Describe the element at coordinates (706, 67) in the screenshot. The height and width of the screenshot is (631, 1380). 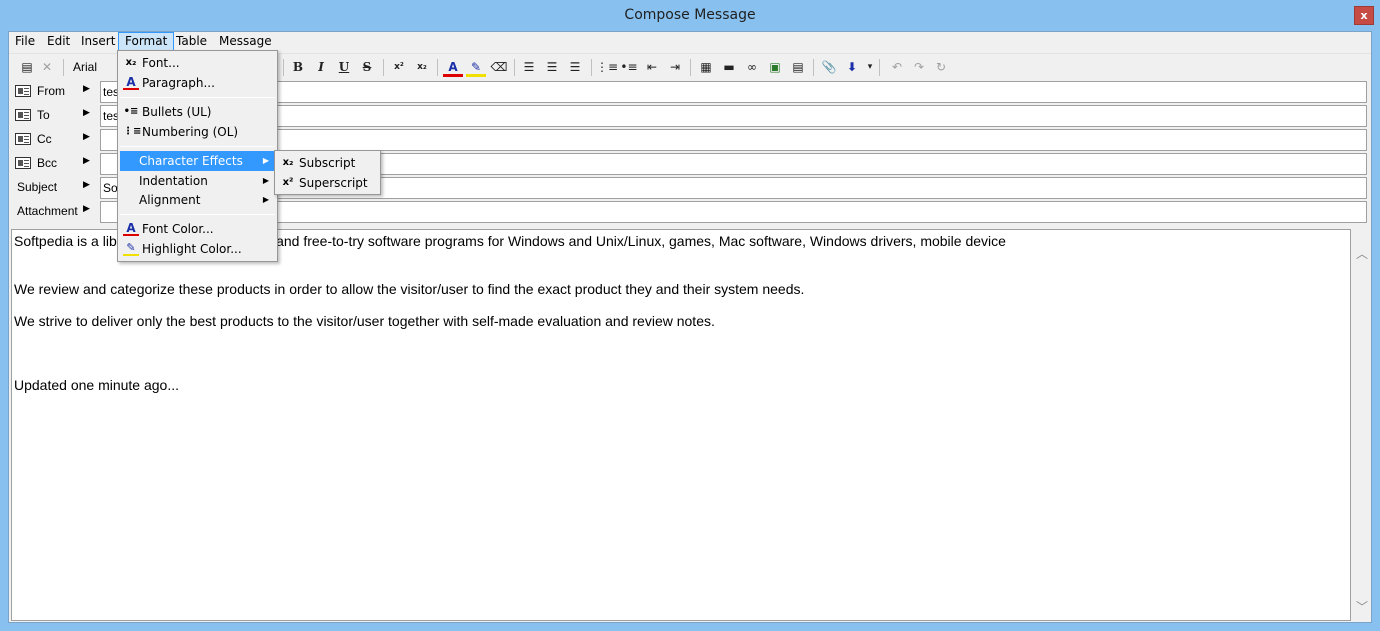
I see `insert-table-icon: ▦` at that location.